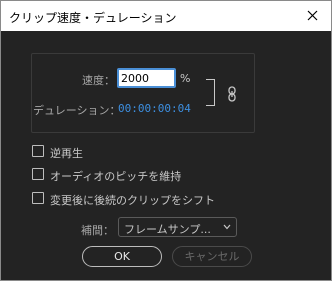 The image size is (332, 281). Describe the element at coordinates (116, 176) in the screenshot. I see `maintain-audio-pitch-label: オーディオのピッチを維持` at that location.